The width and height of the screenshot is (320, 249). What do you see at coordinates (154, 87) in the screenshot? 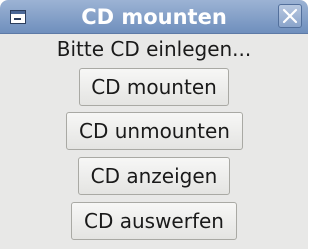
I see `mount-cd-button: CD mounten` at bounding box center [154, 87].